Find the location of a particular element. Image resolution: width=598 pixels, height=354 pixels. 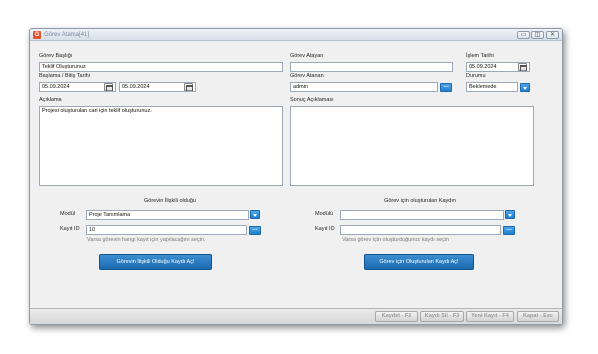

islem-tarihi-value: 05.09.2024 is located at coordinates (483, 67).